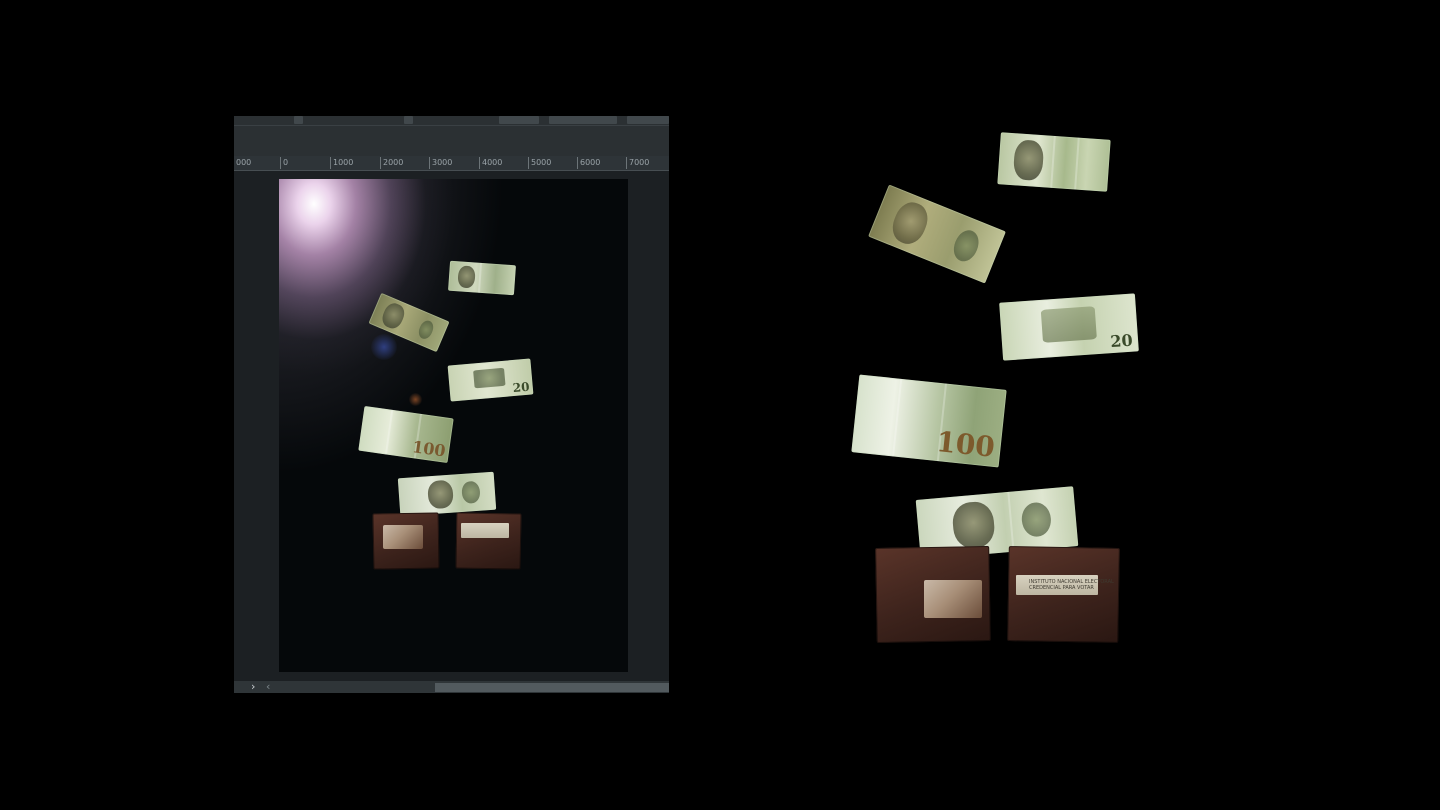  What do you see at coordinates (490, 163) in the screenshot?
I see `ruler-tick: 4000` at bounding box center [490, 163].